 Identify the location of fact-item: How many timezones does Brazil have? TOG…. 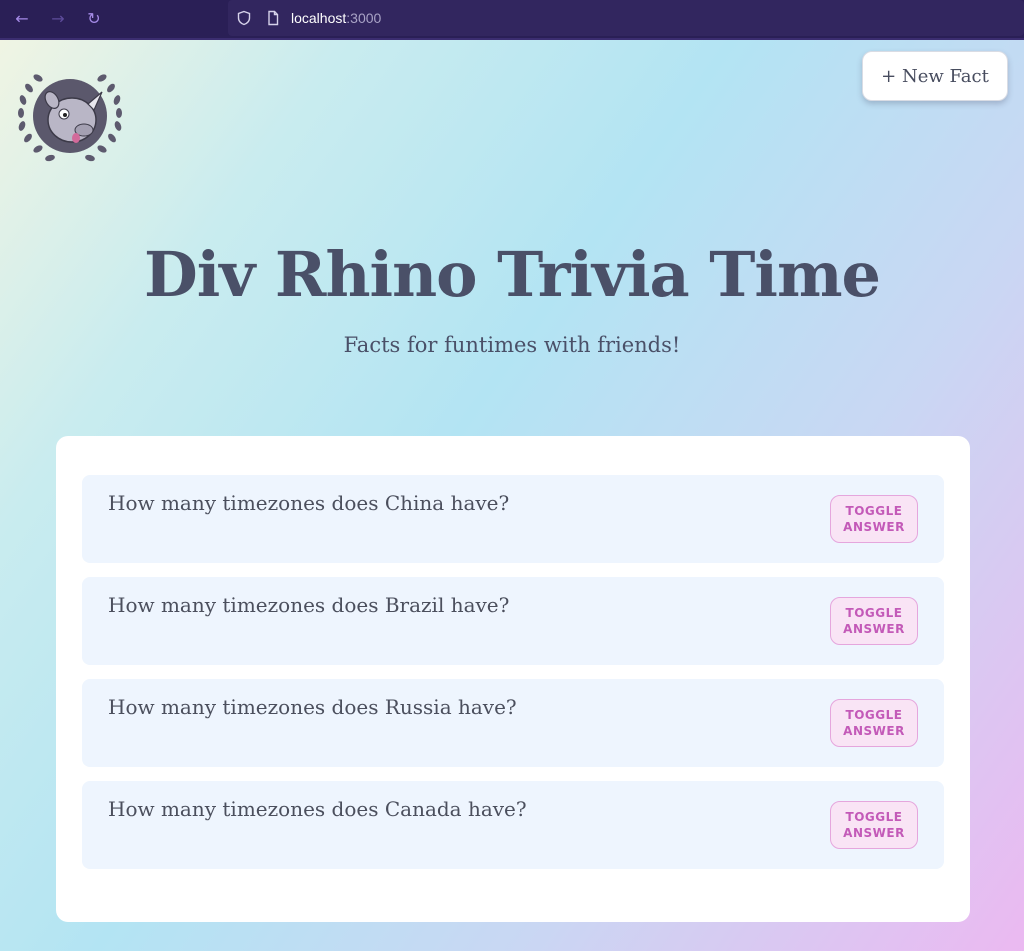
(513, 621).